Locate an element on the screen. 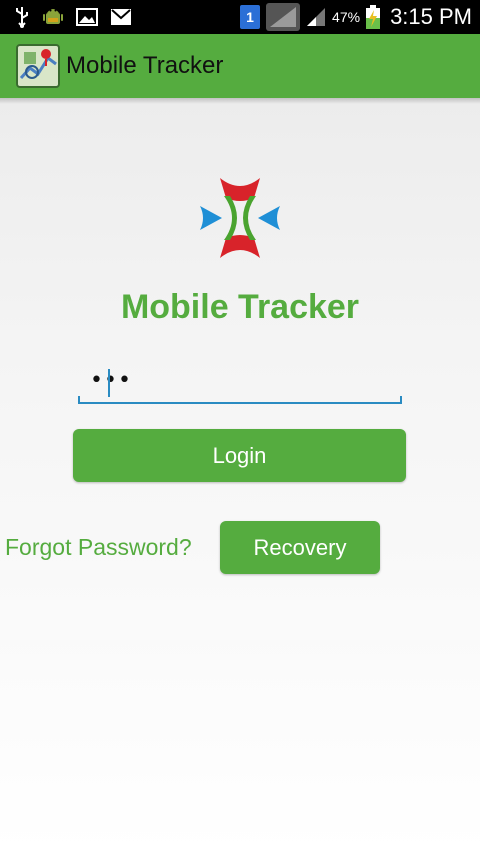 The width and height of the screenshot is (480, 854). forgot-password-label: Forgot Password? is located at coordinates (98, 547).